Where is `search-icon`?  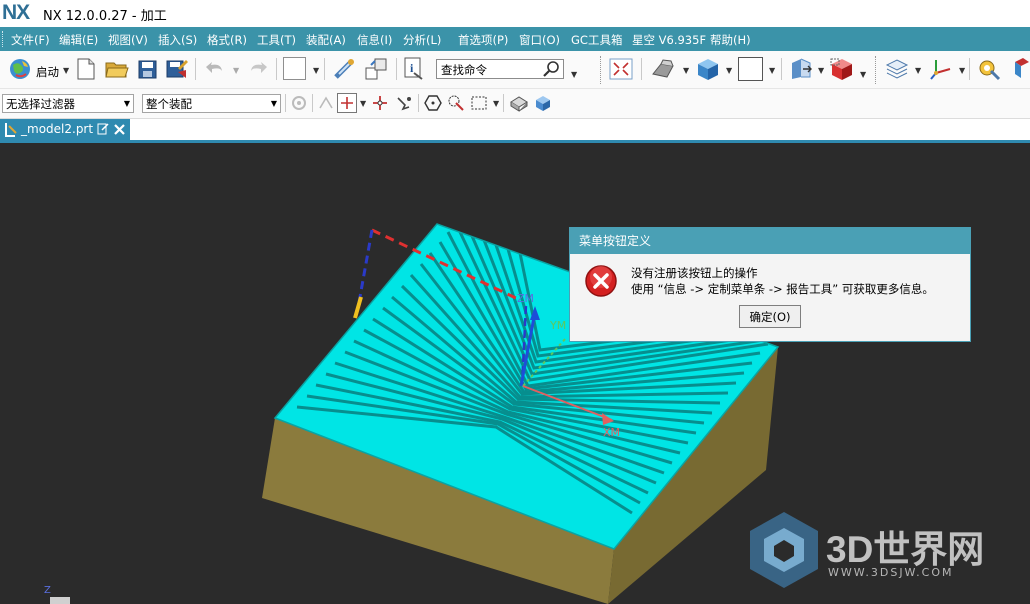
search-icon is located at coordinates (552, 69).